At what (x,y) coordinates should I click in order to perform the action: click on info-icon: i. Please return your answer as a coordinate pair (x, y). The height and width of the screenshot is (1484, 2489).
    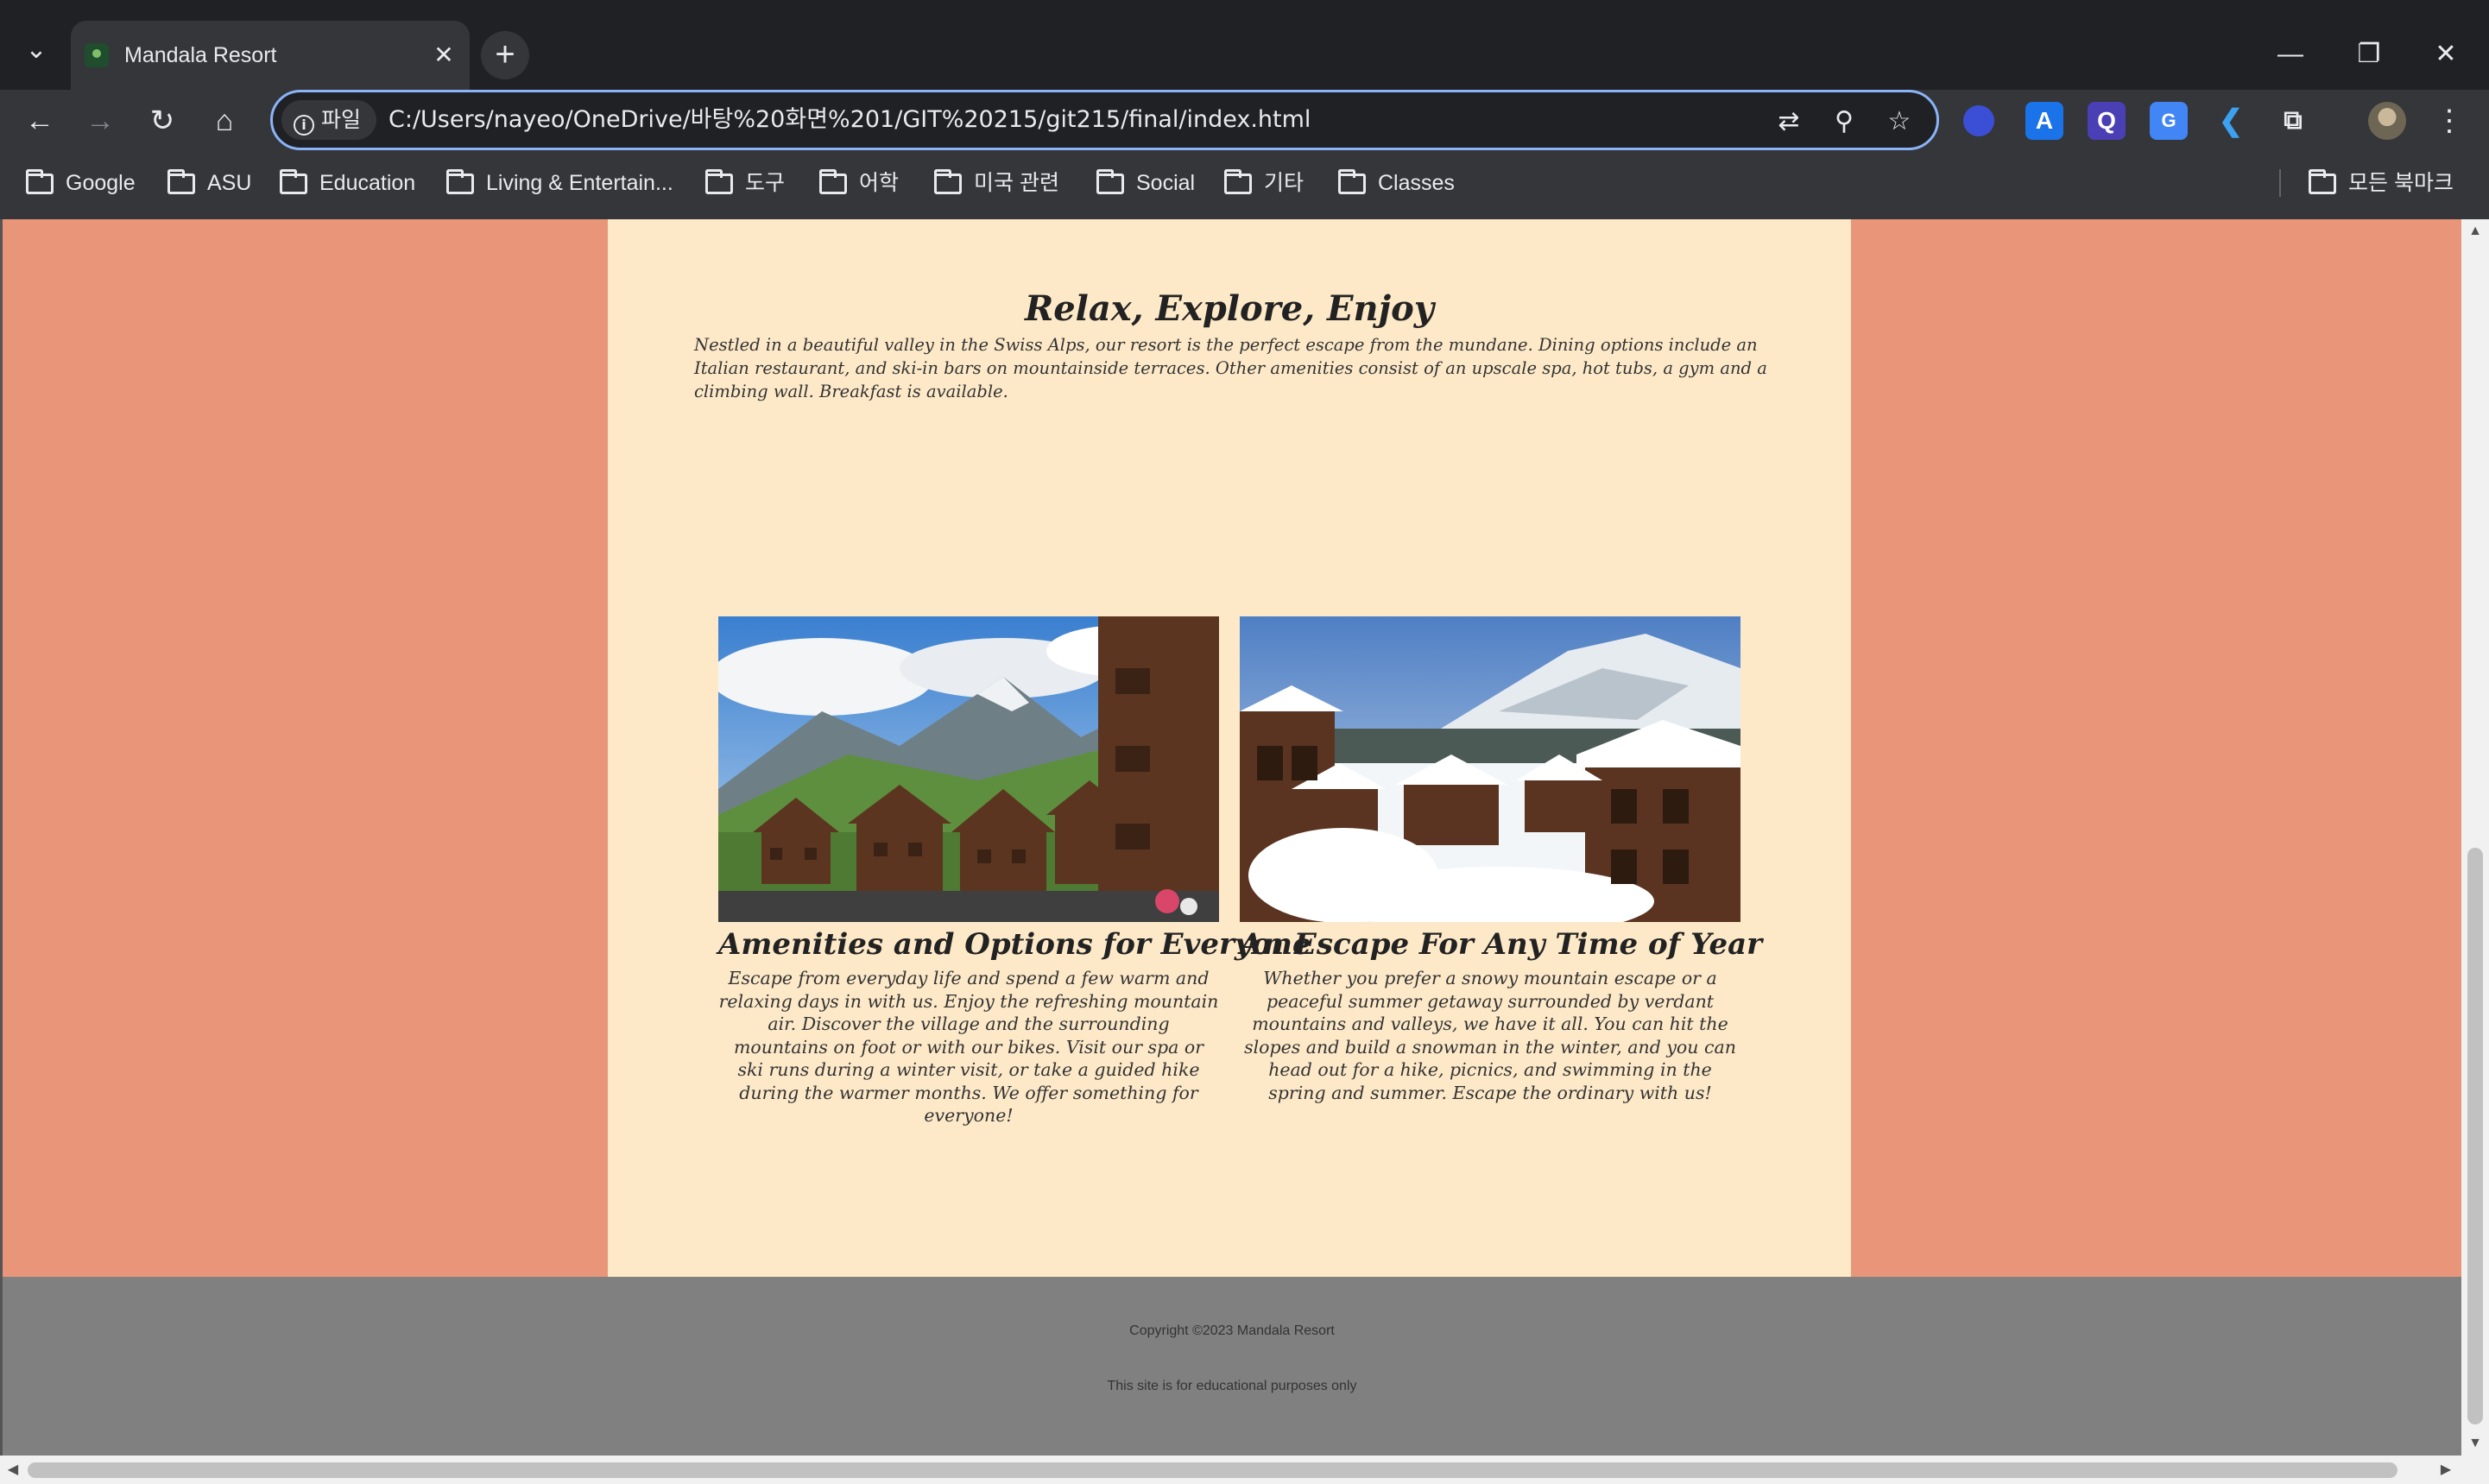
    Looking at the image, I should click on (304, 125).